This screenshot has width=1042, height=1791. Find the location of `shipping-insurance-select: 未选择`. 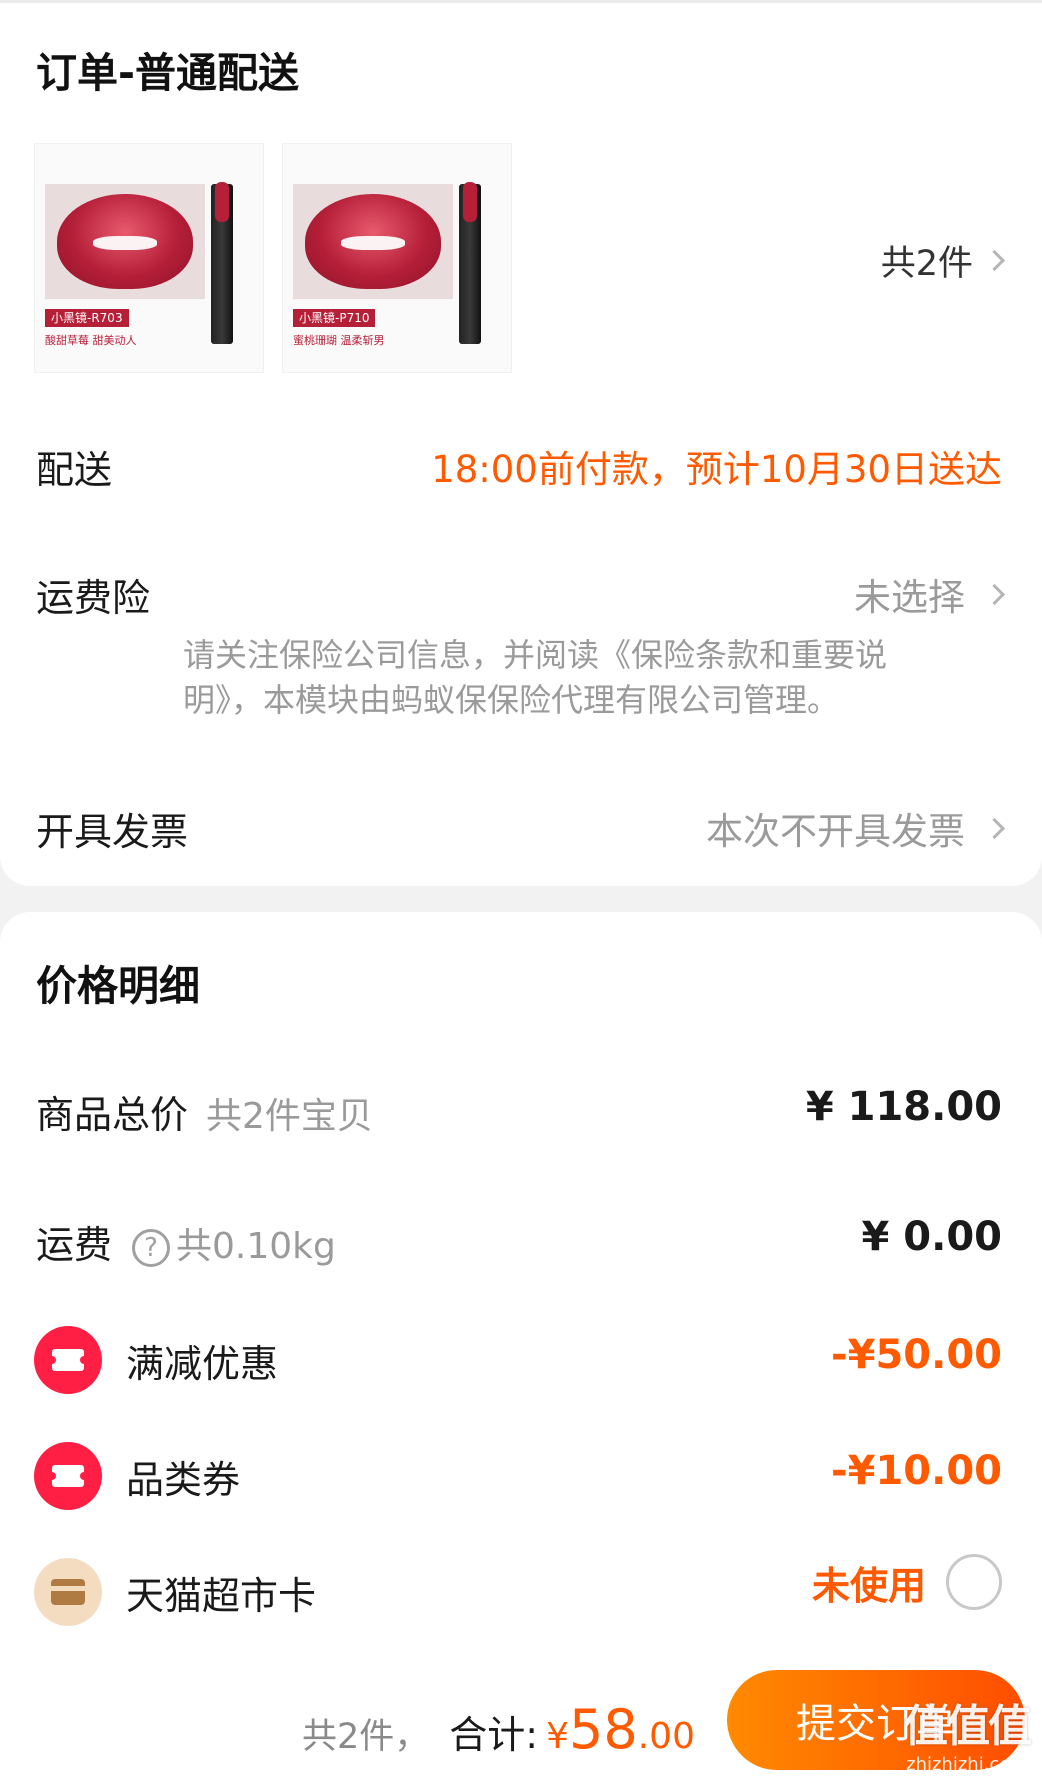

shipping-insurance-select: 未选择 is located at coordinates (930, 594).